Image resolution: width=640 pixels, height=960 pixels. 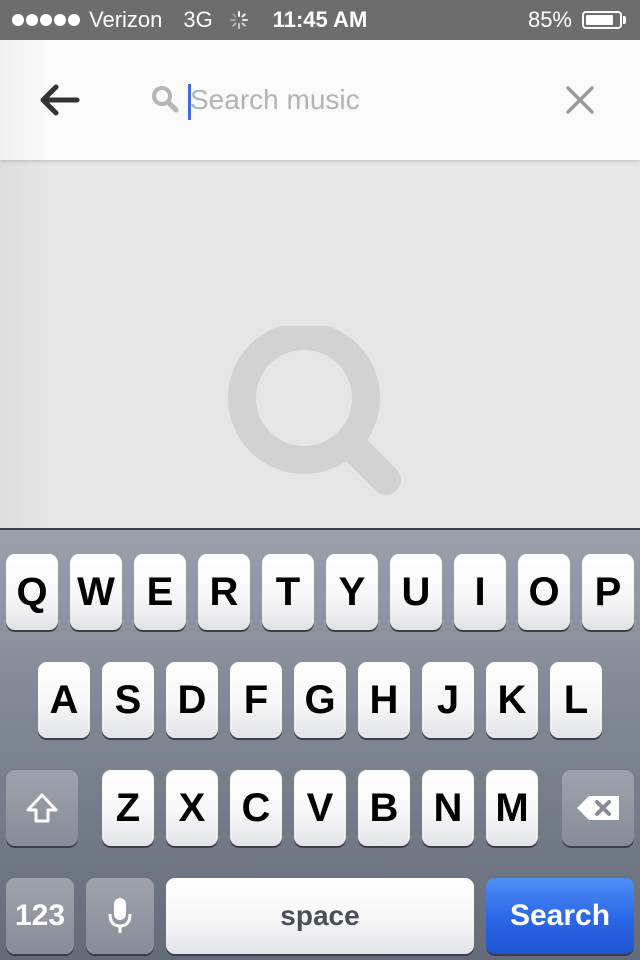 What do you see at coordinates (320, 700) in the screenshot?
I see `key-g: G` at bounding box center [320, 700].